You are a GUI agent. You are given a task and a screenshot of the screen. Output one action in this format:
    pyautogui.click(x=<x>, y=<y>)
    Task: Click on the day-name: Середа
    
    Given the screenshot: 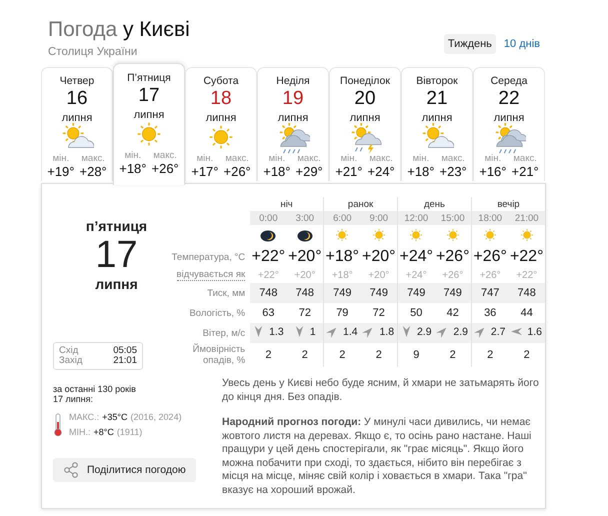 What is the action you would take?
    pyautogui.click(x=509, y=81)
    